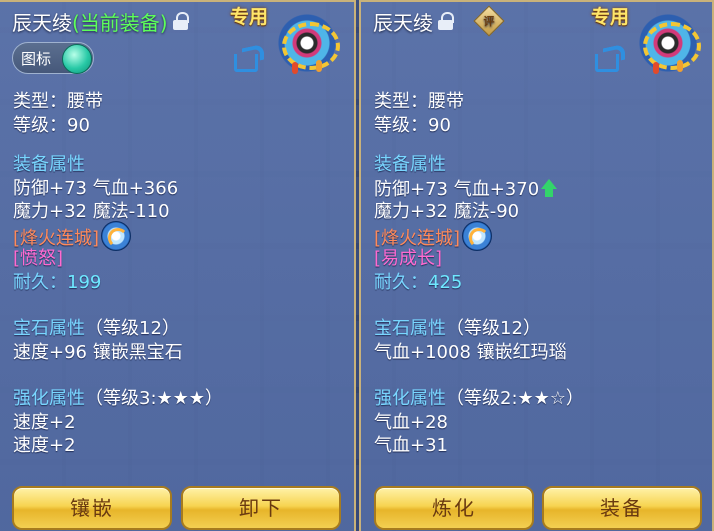 The height and width of the screenshot is (531, 714). I want to click on gem-line: 速度+96 镶嵌黑宝石, so click(98, 352).